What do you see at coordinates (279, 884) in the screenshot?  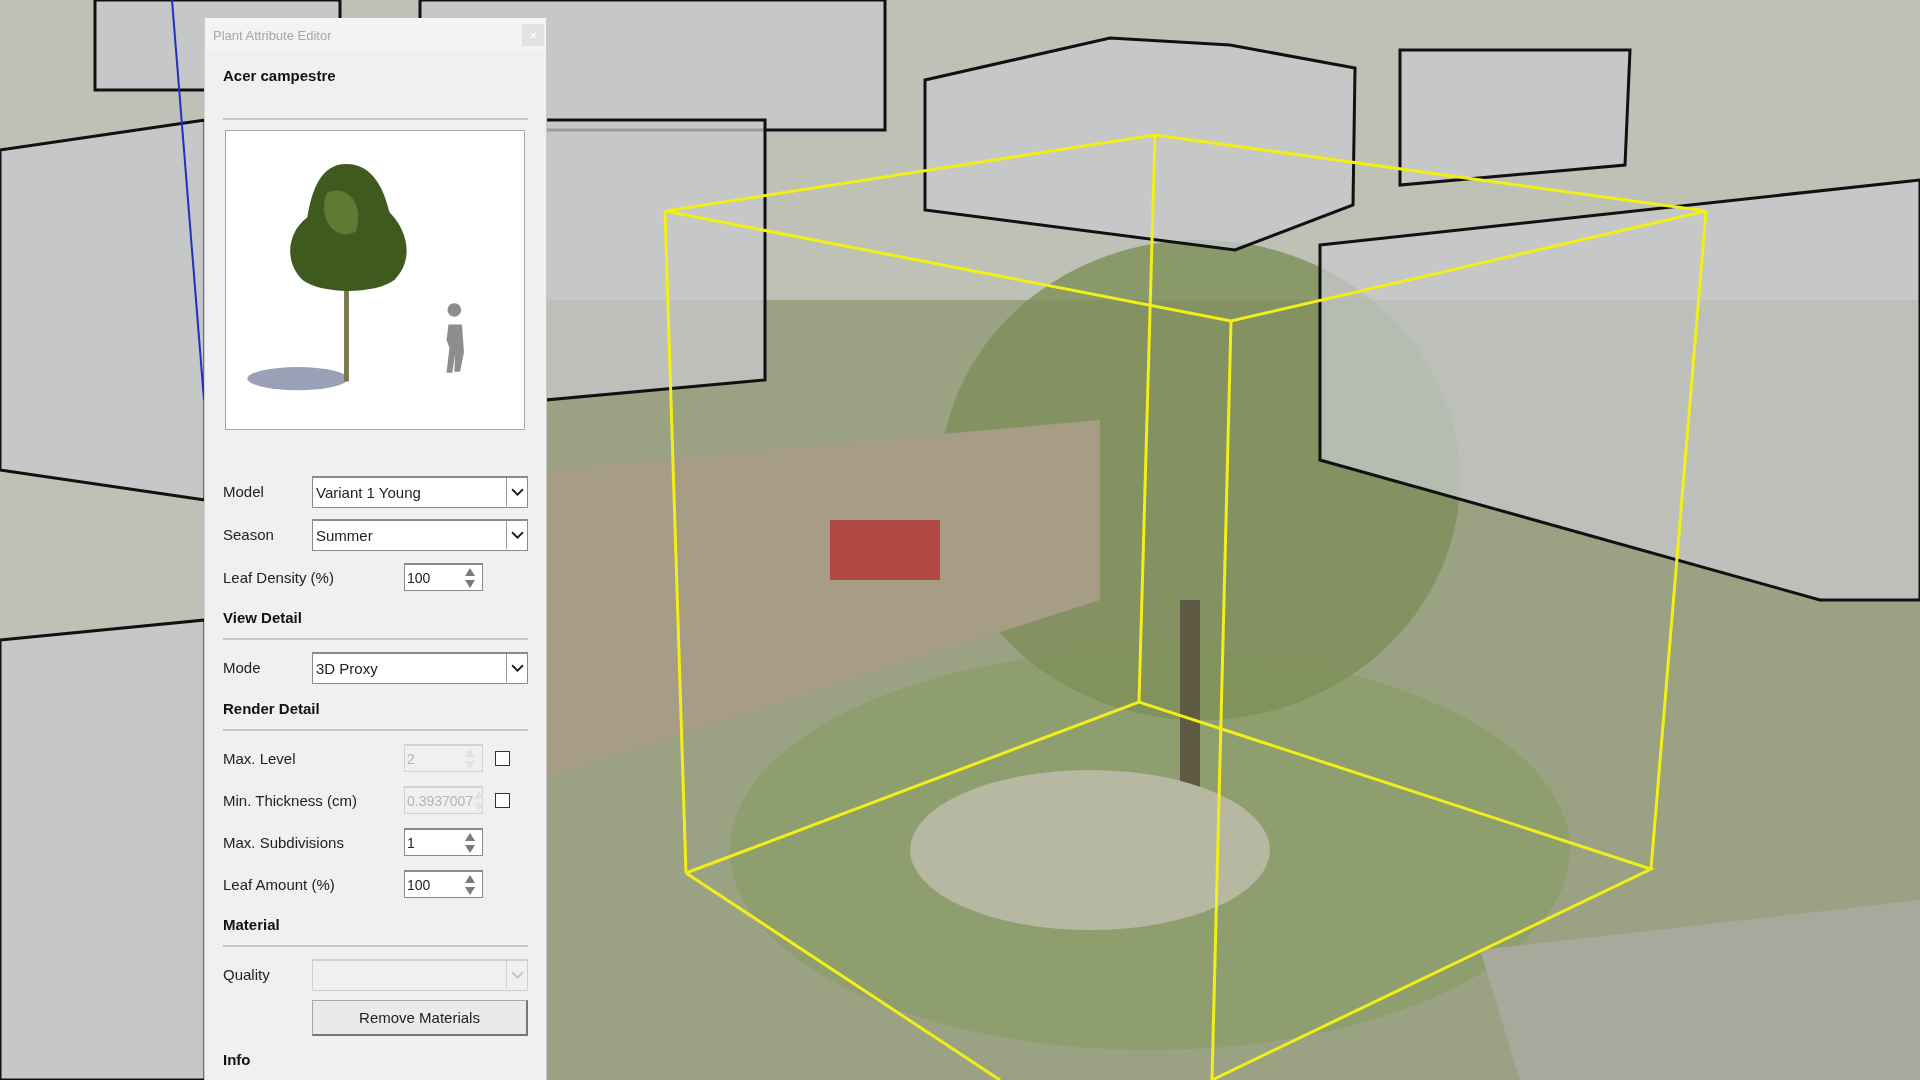 I see `field-label: Leaf Amount (%)` at bounding box center [279, 884].